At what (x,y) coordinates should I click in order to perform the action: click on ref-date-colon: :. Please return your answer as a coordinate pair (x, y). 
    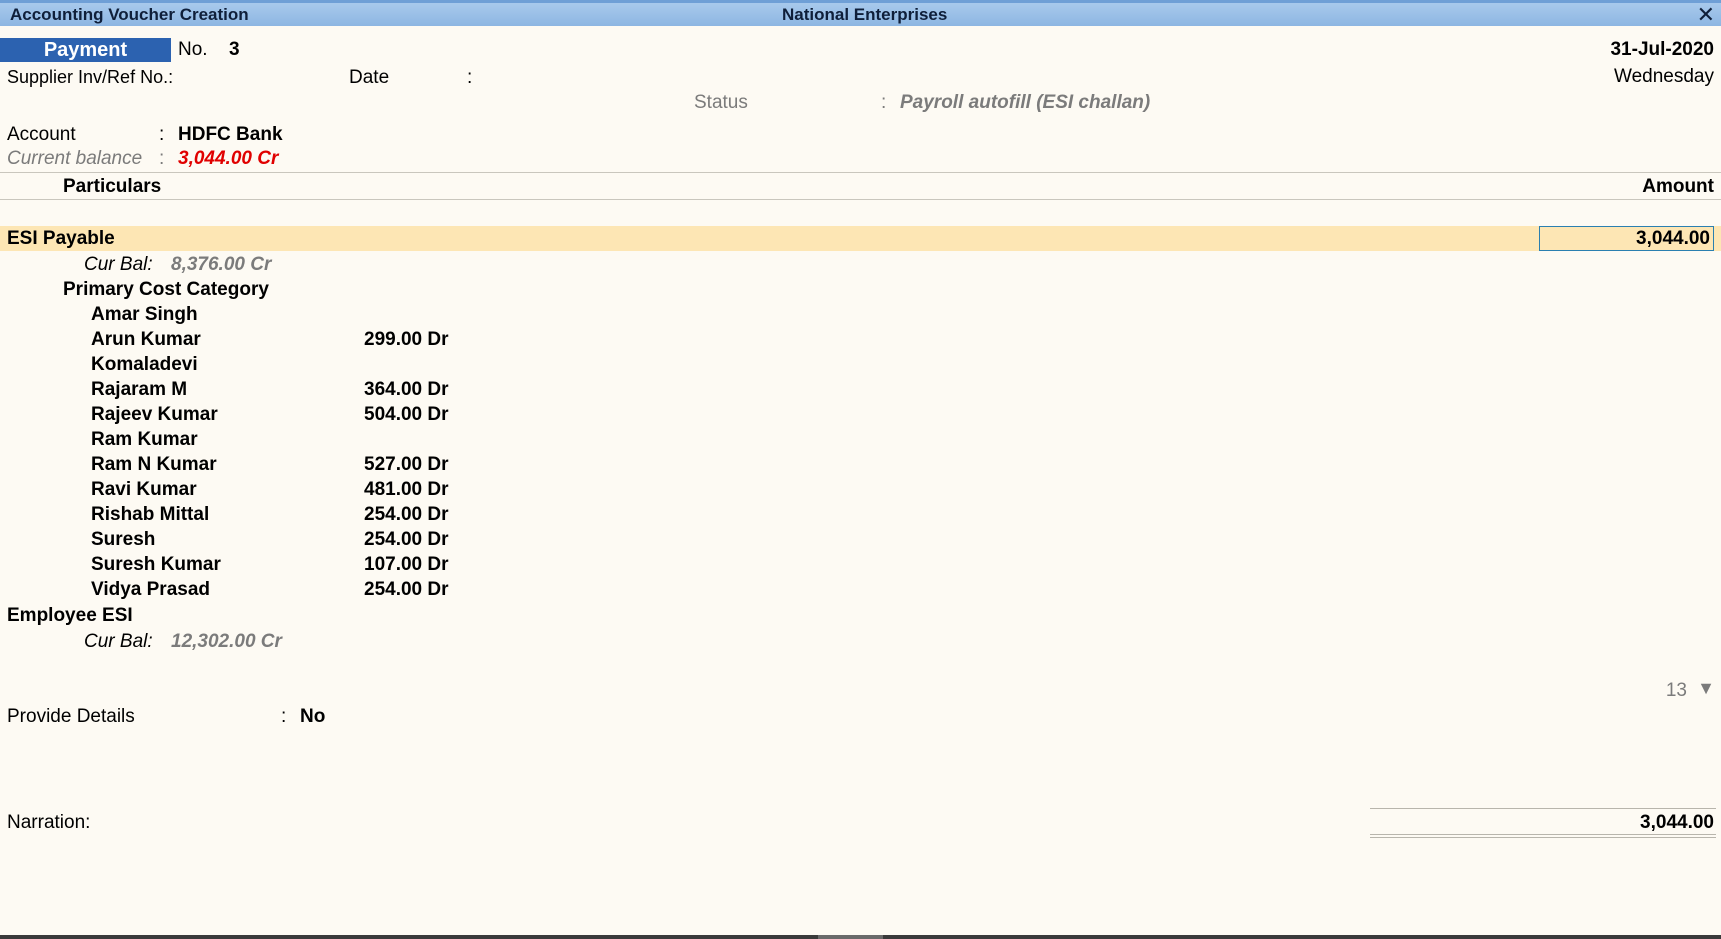
    Looking at the image, I should click on (470, 77).